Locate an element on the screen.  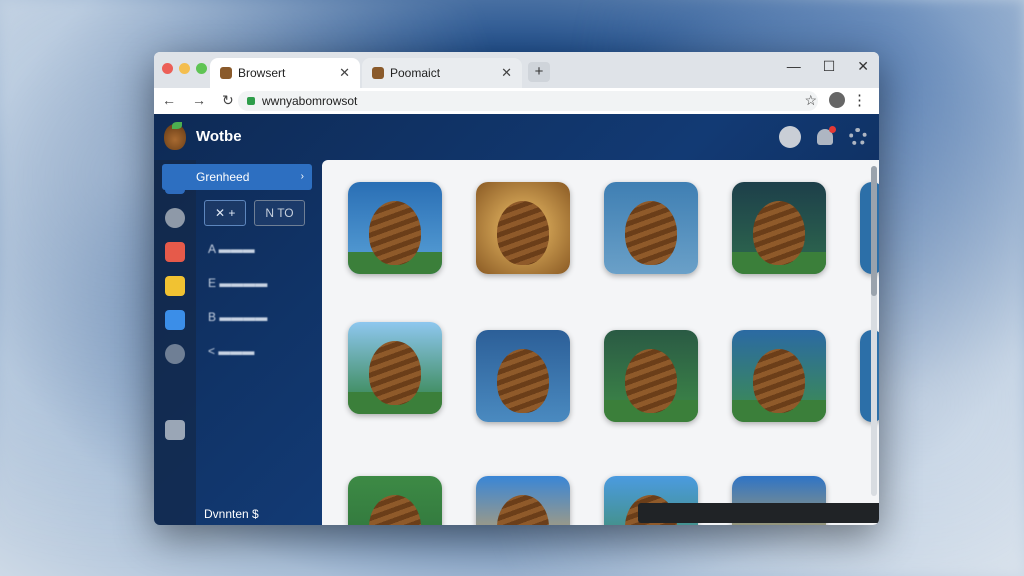
forward-button: → is located at coordinates (199, 100).